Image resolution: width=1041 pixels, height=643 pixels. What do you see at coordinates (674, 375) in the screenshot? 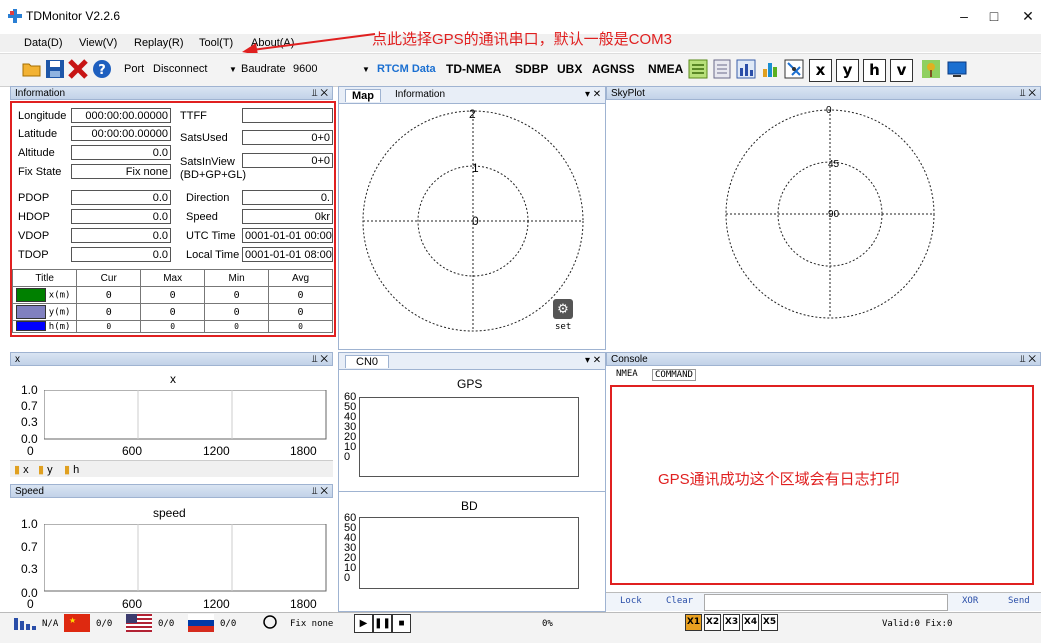
I see `tab-command: COMMAND` at bounding box center [674, 375].